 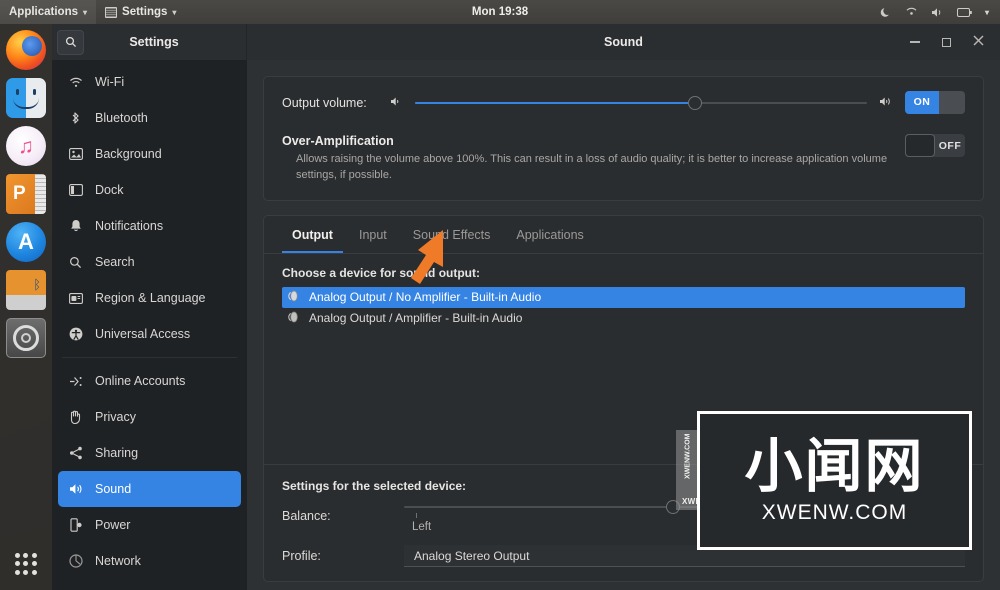 I want to click on toggle-knob, so click(x=952, y=102).